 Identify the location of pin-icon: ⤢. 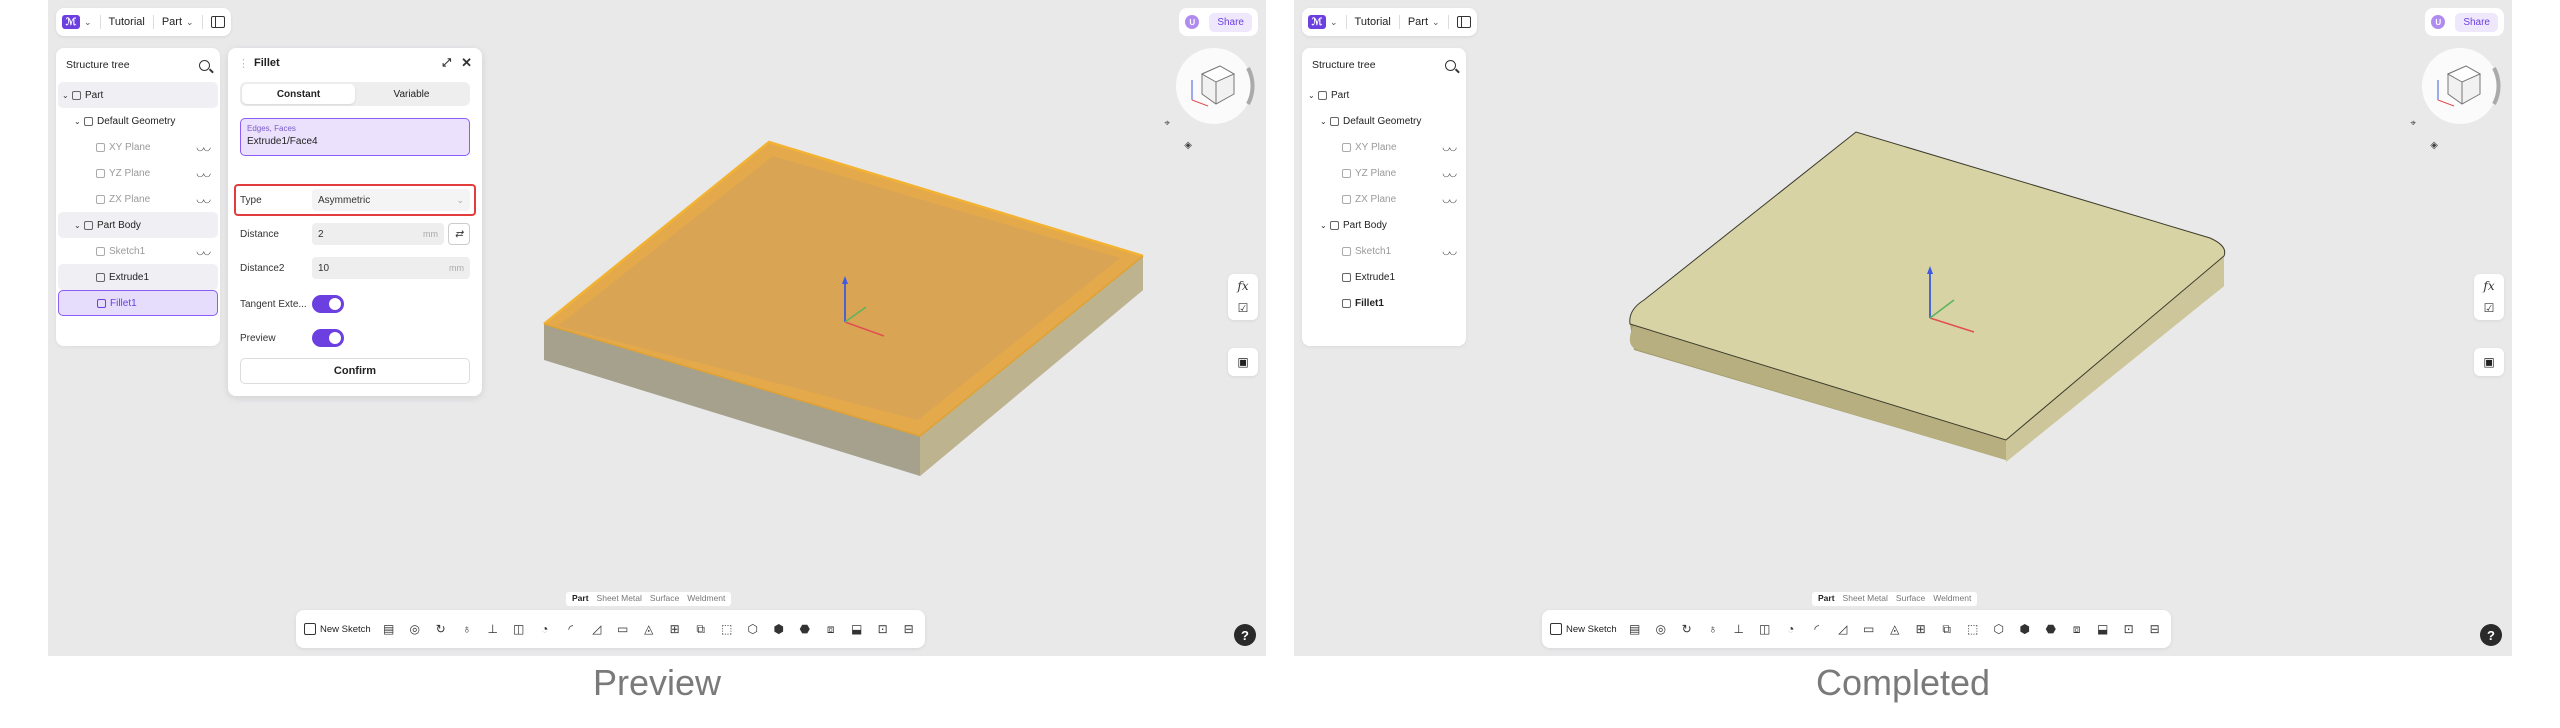
(446, 63).